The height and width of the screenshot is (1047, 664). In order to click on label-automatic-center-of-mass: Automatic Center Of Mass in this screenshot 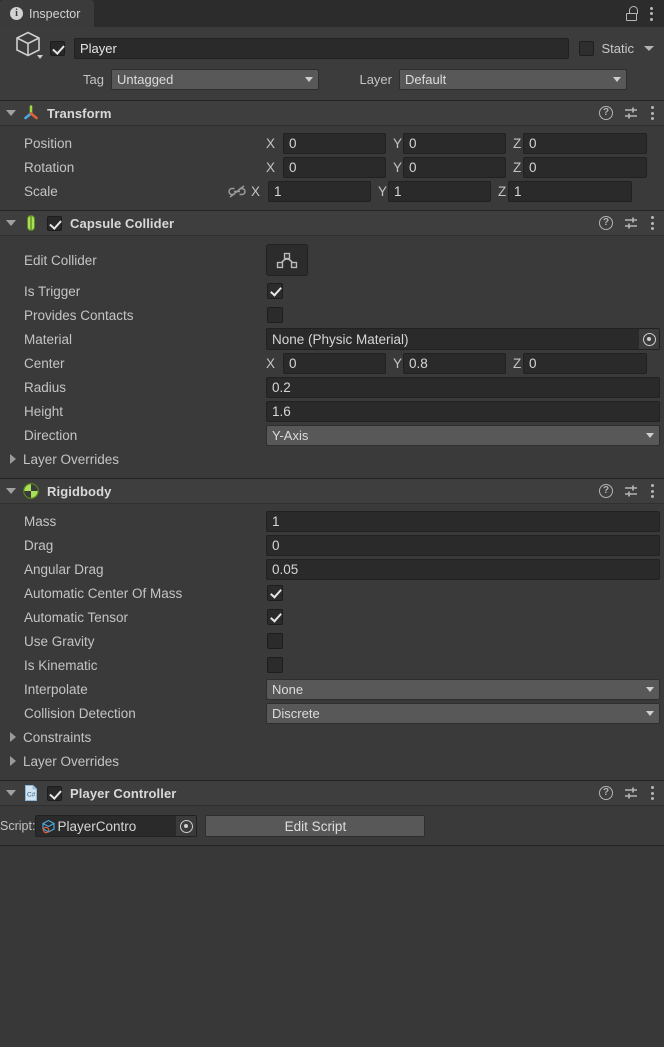, I will do `click(103, 593)`.